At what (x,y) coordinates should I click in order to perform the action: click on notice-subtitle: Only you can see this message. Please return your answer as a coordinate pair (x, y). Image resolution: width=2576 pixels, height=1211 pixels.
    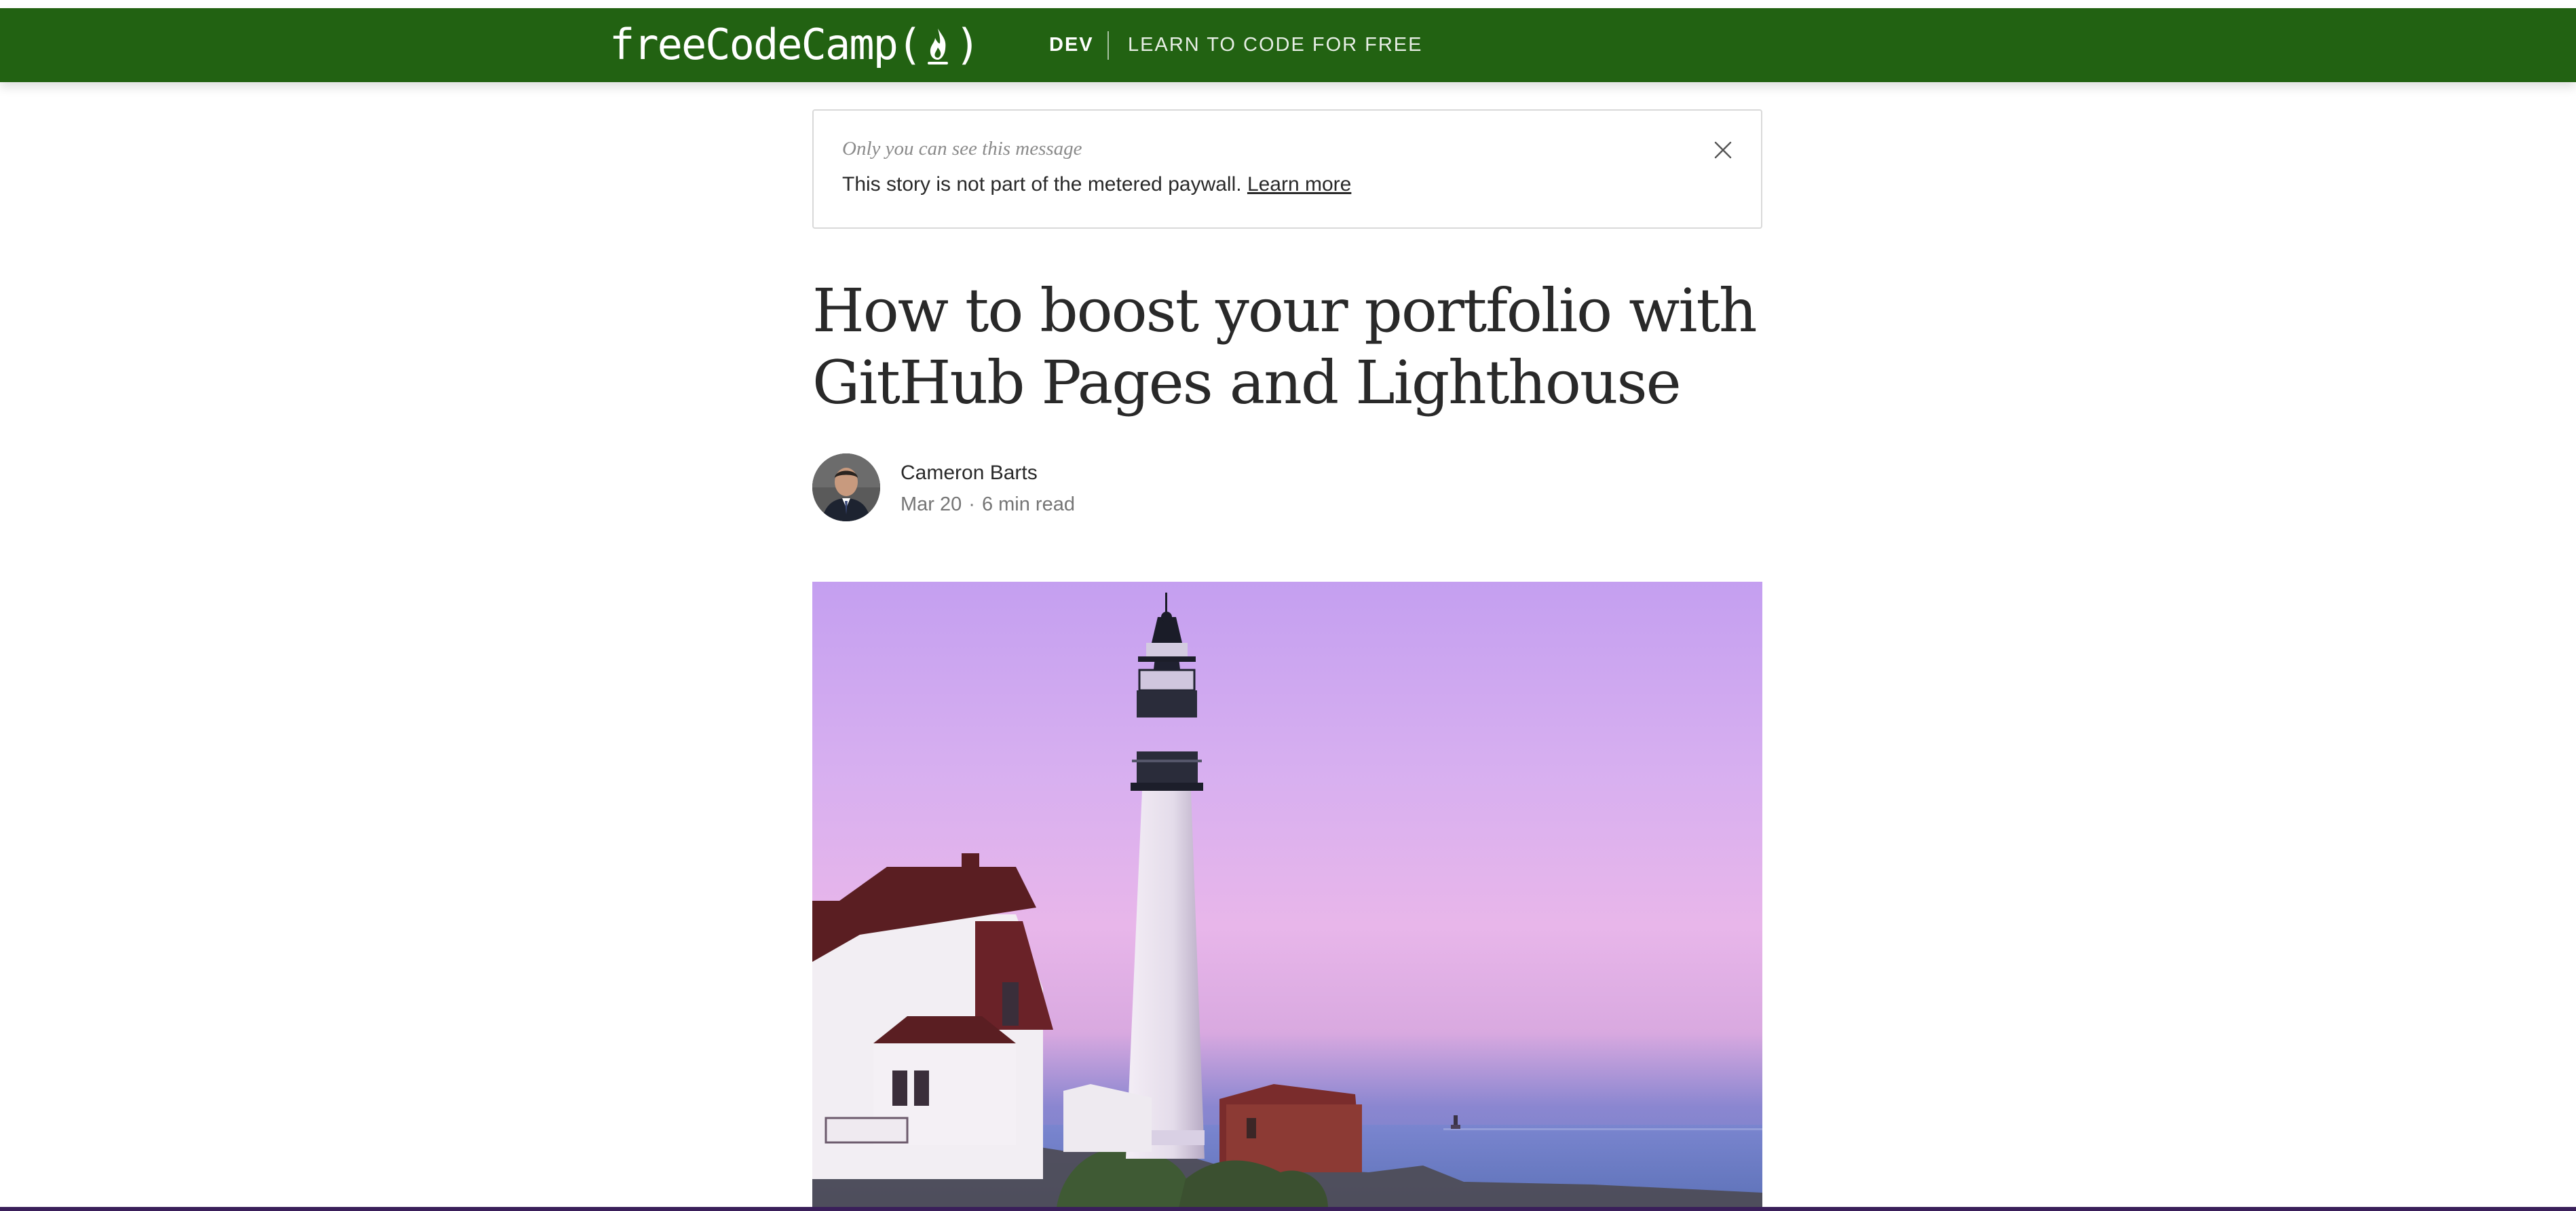
    Looking at the image, I should click on (962, 149).